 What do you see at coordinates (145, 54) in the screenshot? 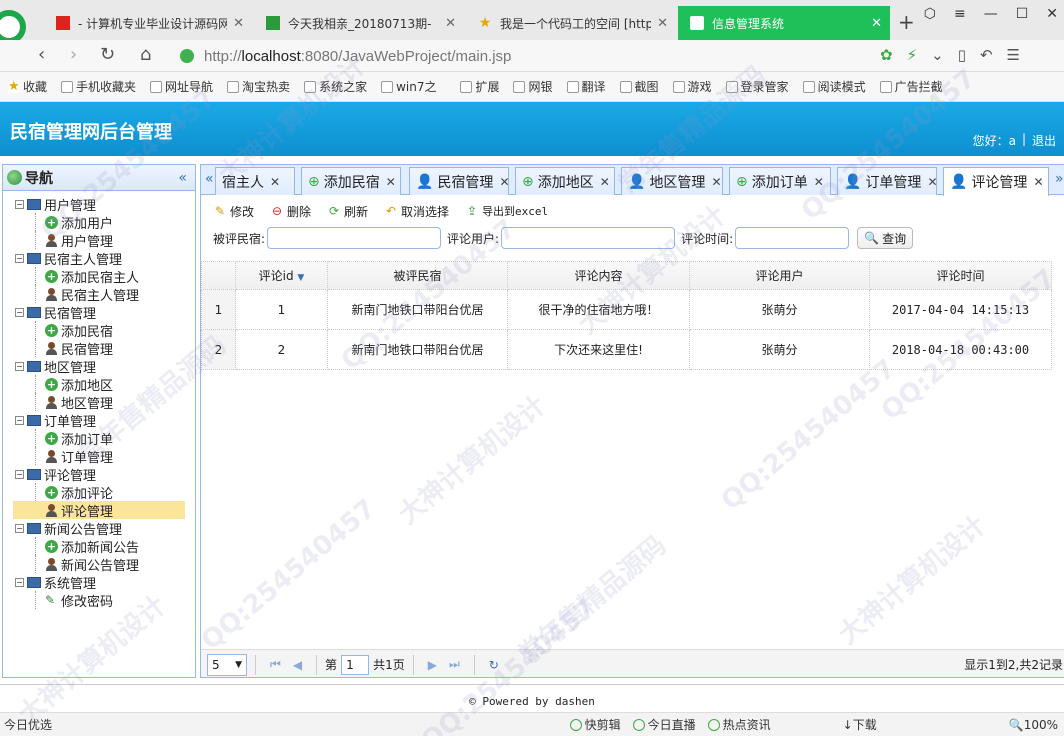
I see `home-icon: ⌂` at bounding box center [145, 54].